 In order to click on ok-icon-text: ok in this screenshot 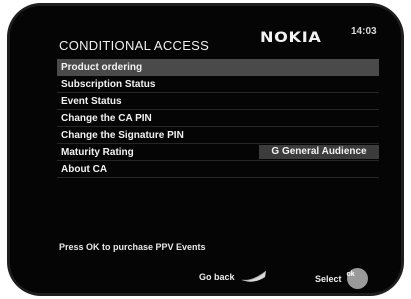, I will do `click(350, 274)`.